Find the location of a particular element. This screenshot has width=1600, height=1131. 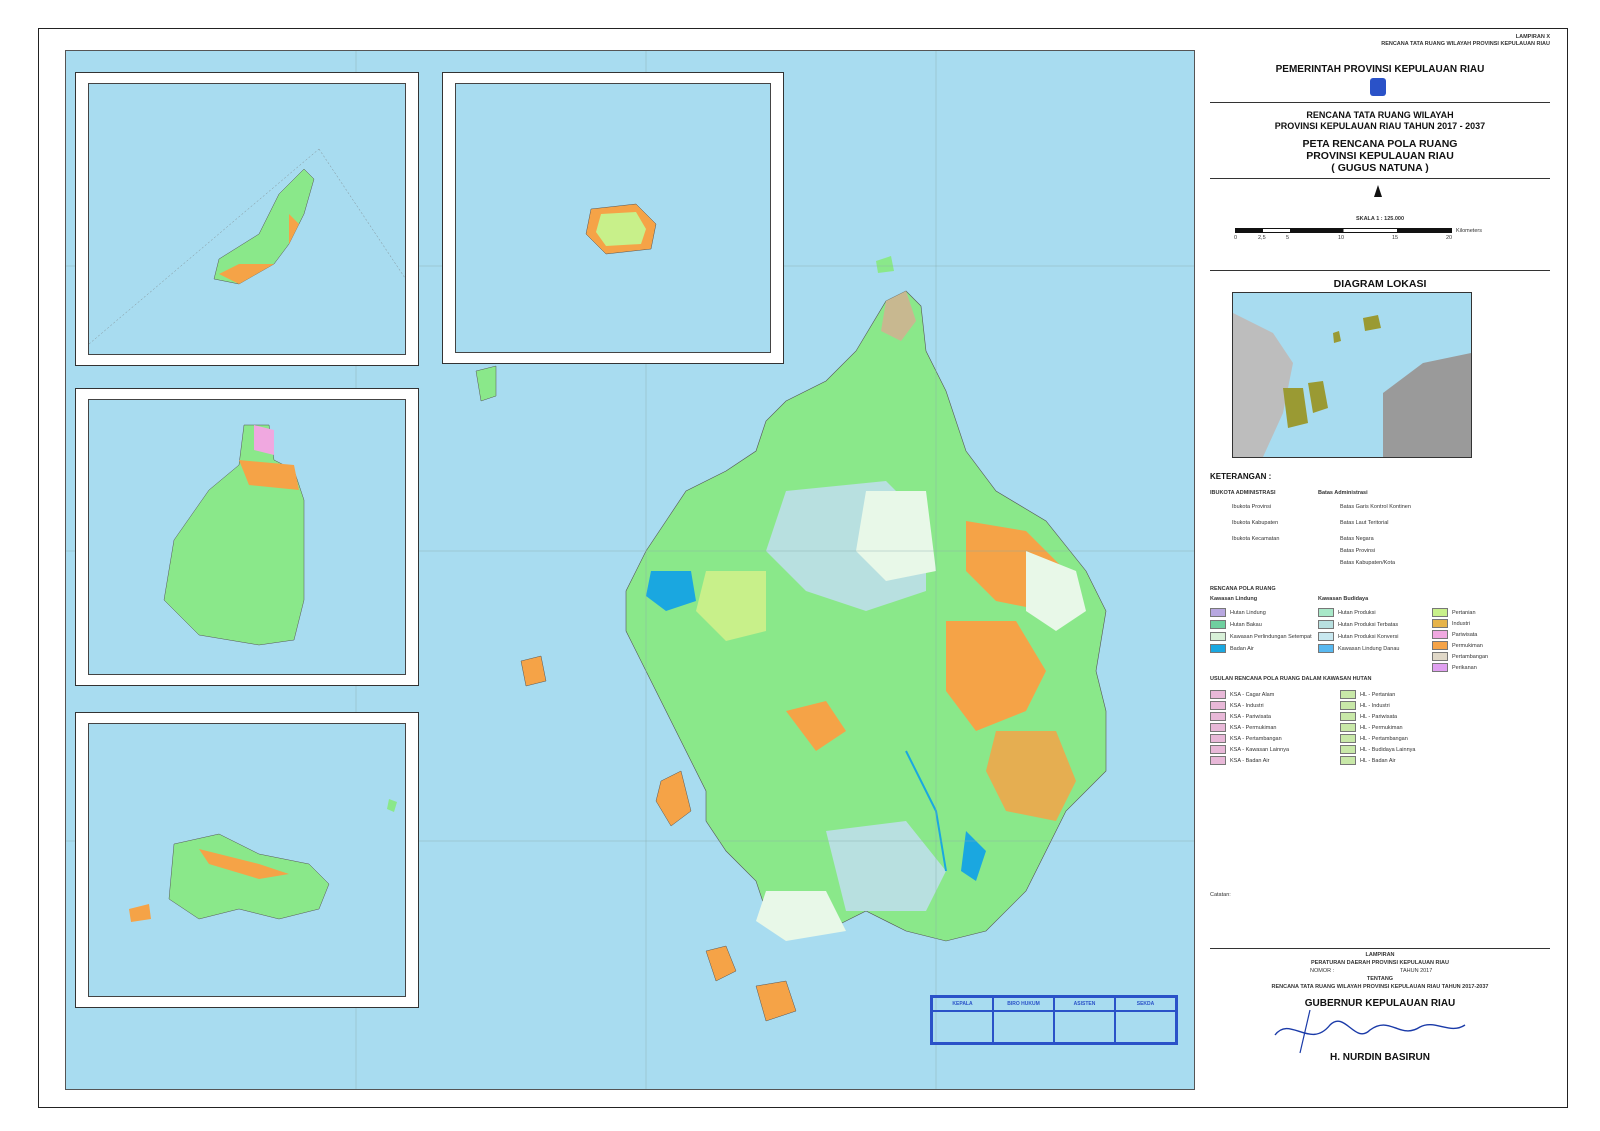

scale-tick-3: 10 is located at coordinates (1341, 238).